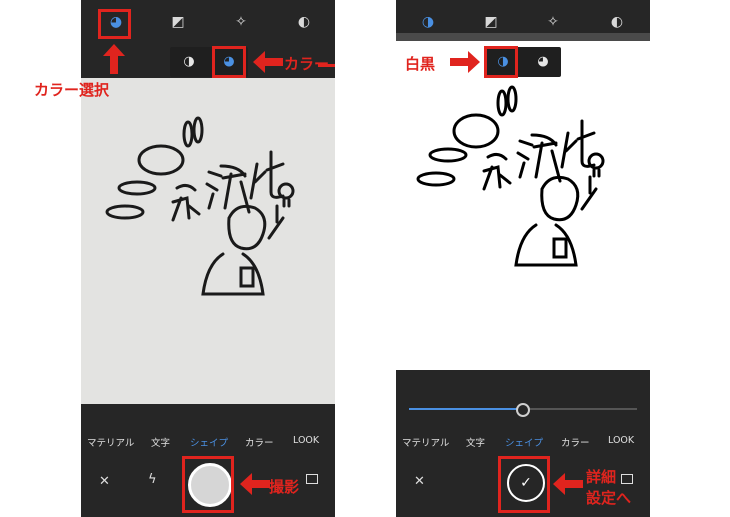 The image size is (730, 517). I want to click on annotation-detail-line2: 設定へ, so click(609, 498).